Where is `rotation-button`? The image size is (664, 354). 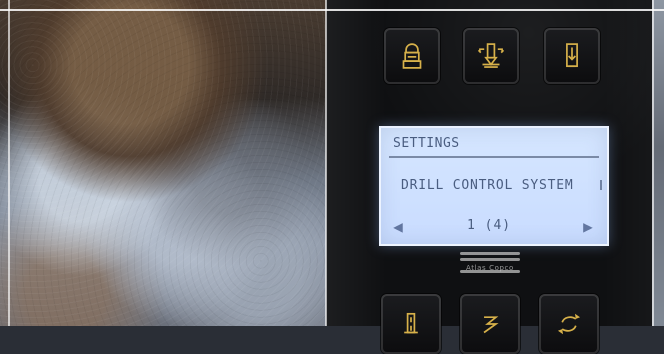
rotation-button is located at coordinates (569, 324).